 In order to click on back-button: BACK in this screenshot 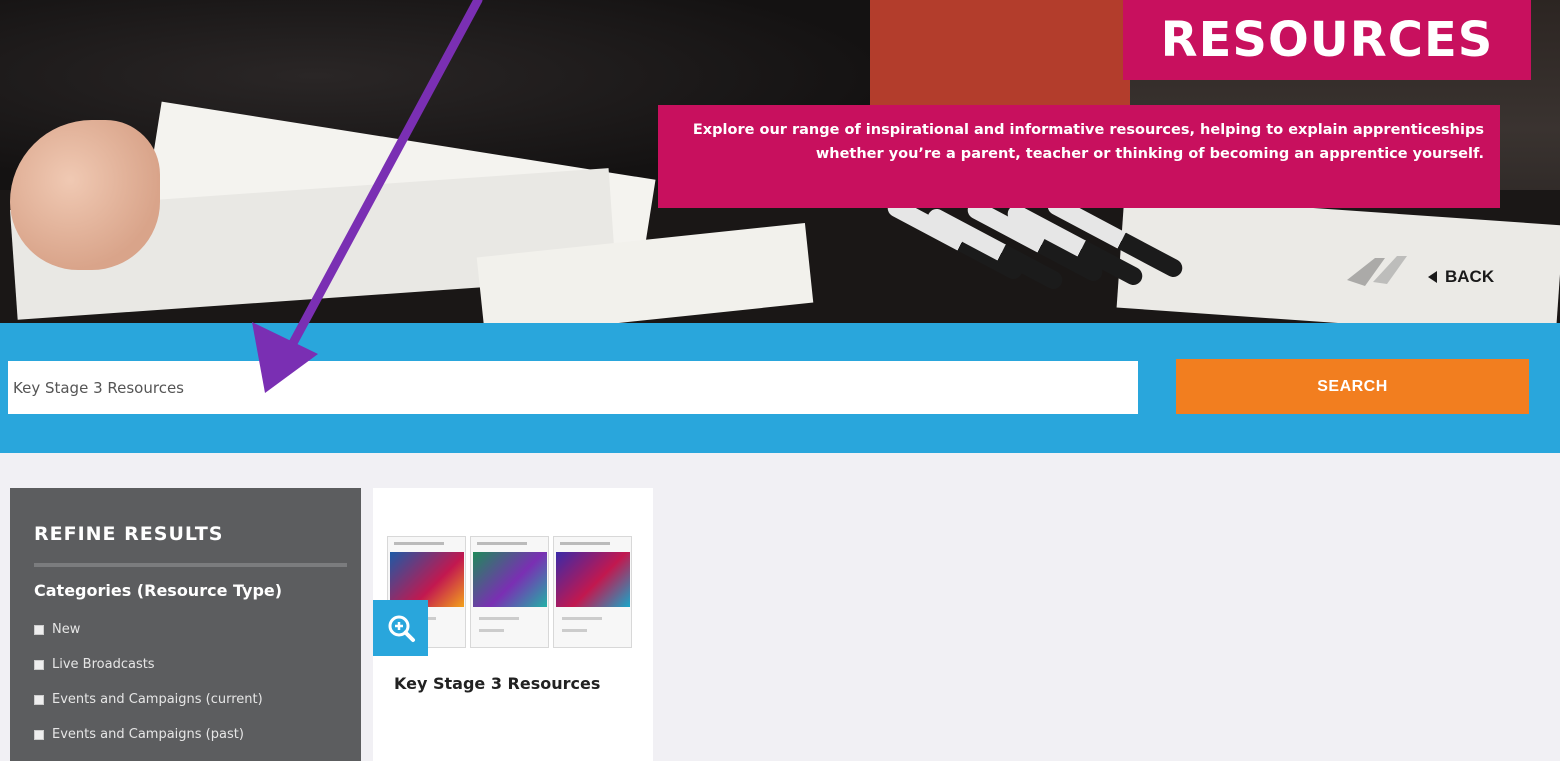, I will do `click(1461, 277)`.